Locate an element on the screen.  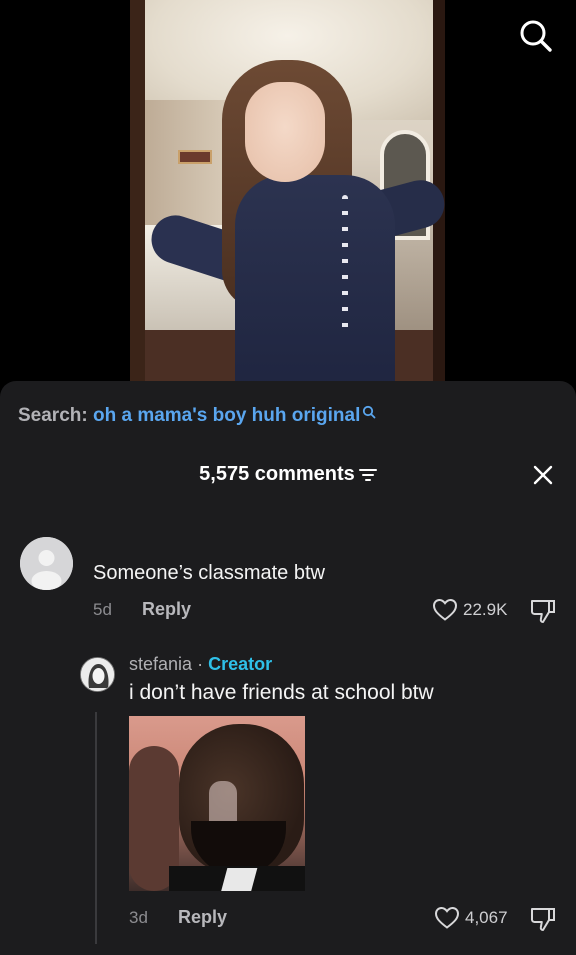
creator-badge: Creator is located at coordinates (240, 664).